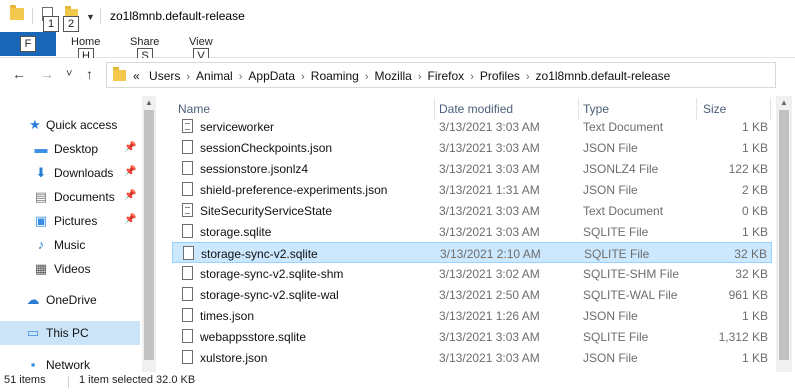  Describe the element at coordinates (201, 42) in the screenshot. I see `tab-view: View` at that location.